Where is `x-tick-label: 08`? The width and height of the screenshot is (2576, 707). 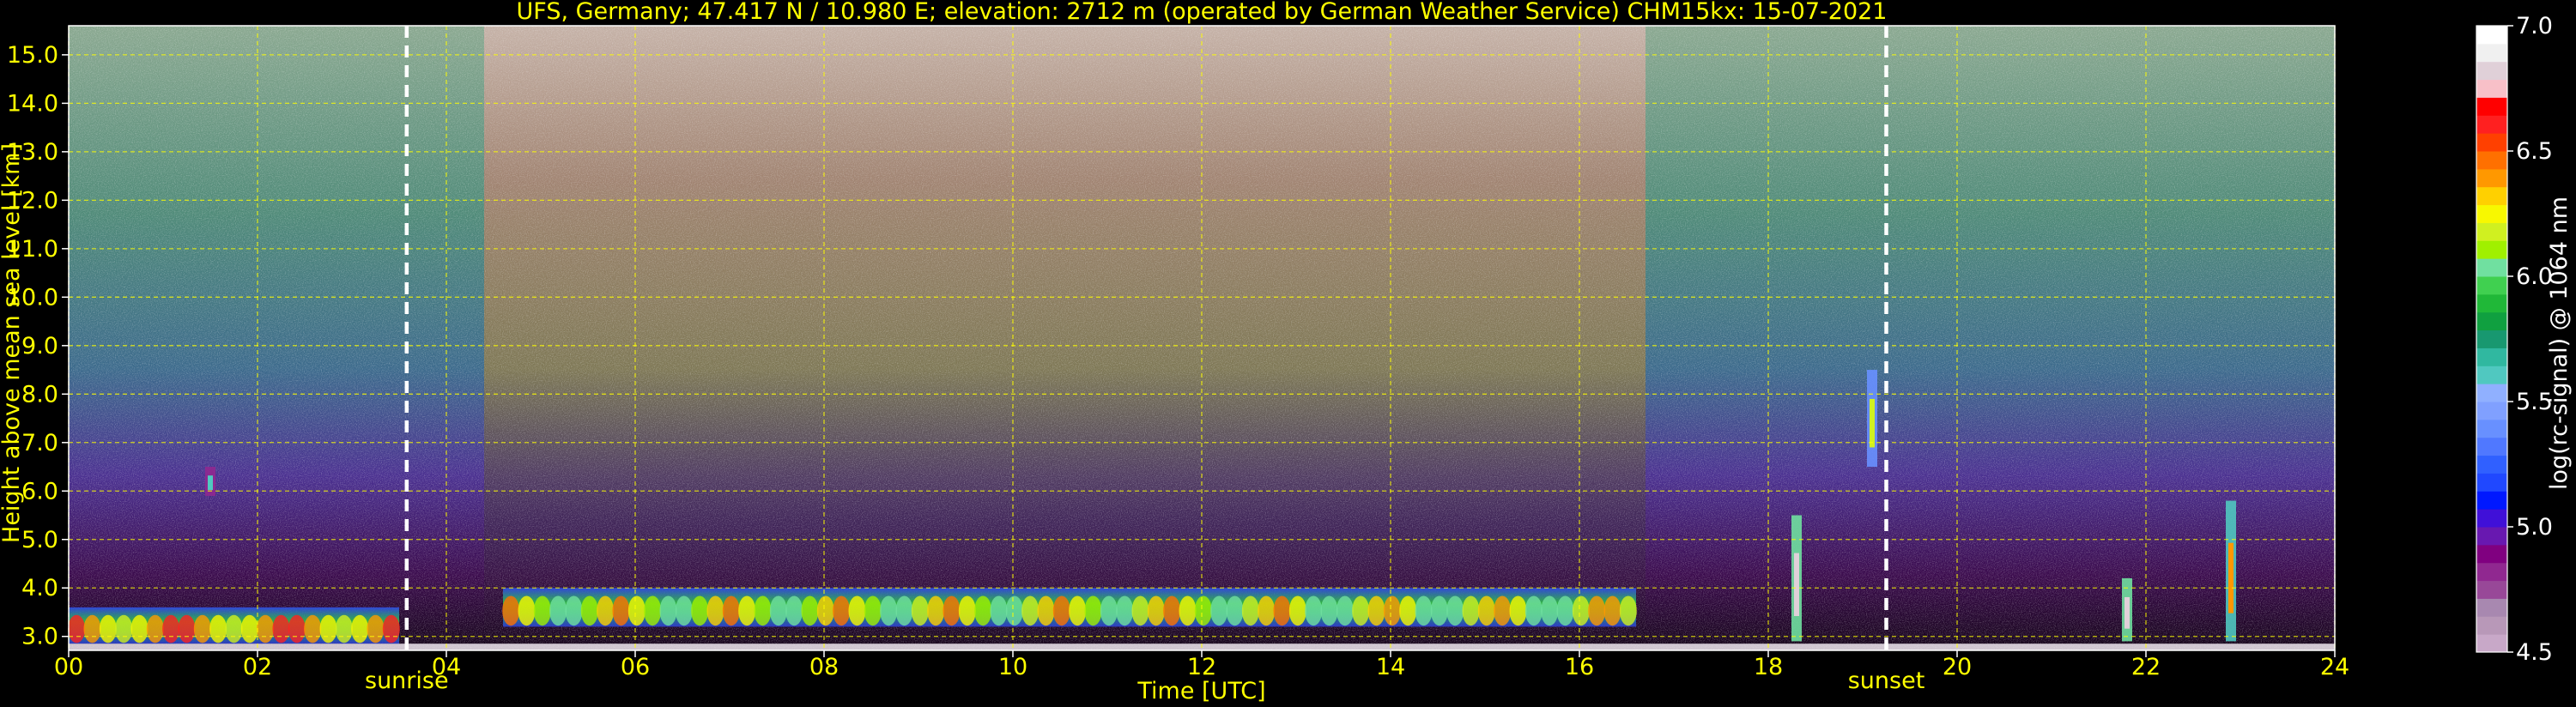 x-tick-label: 08 is located at coordinates (824, 667).